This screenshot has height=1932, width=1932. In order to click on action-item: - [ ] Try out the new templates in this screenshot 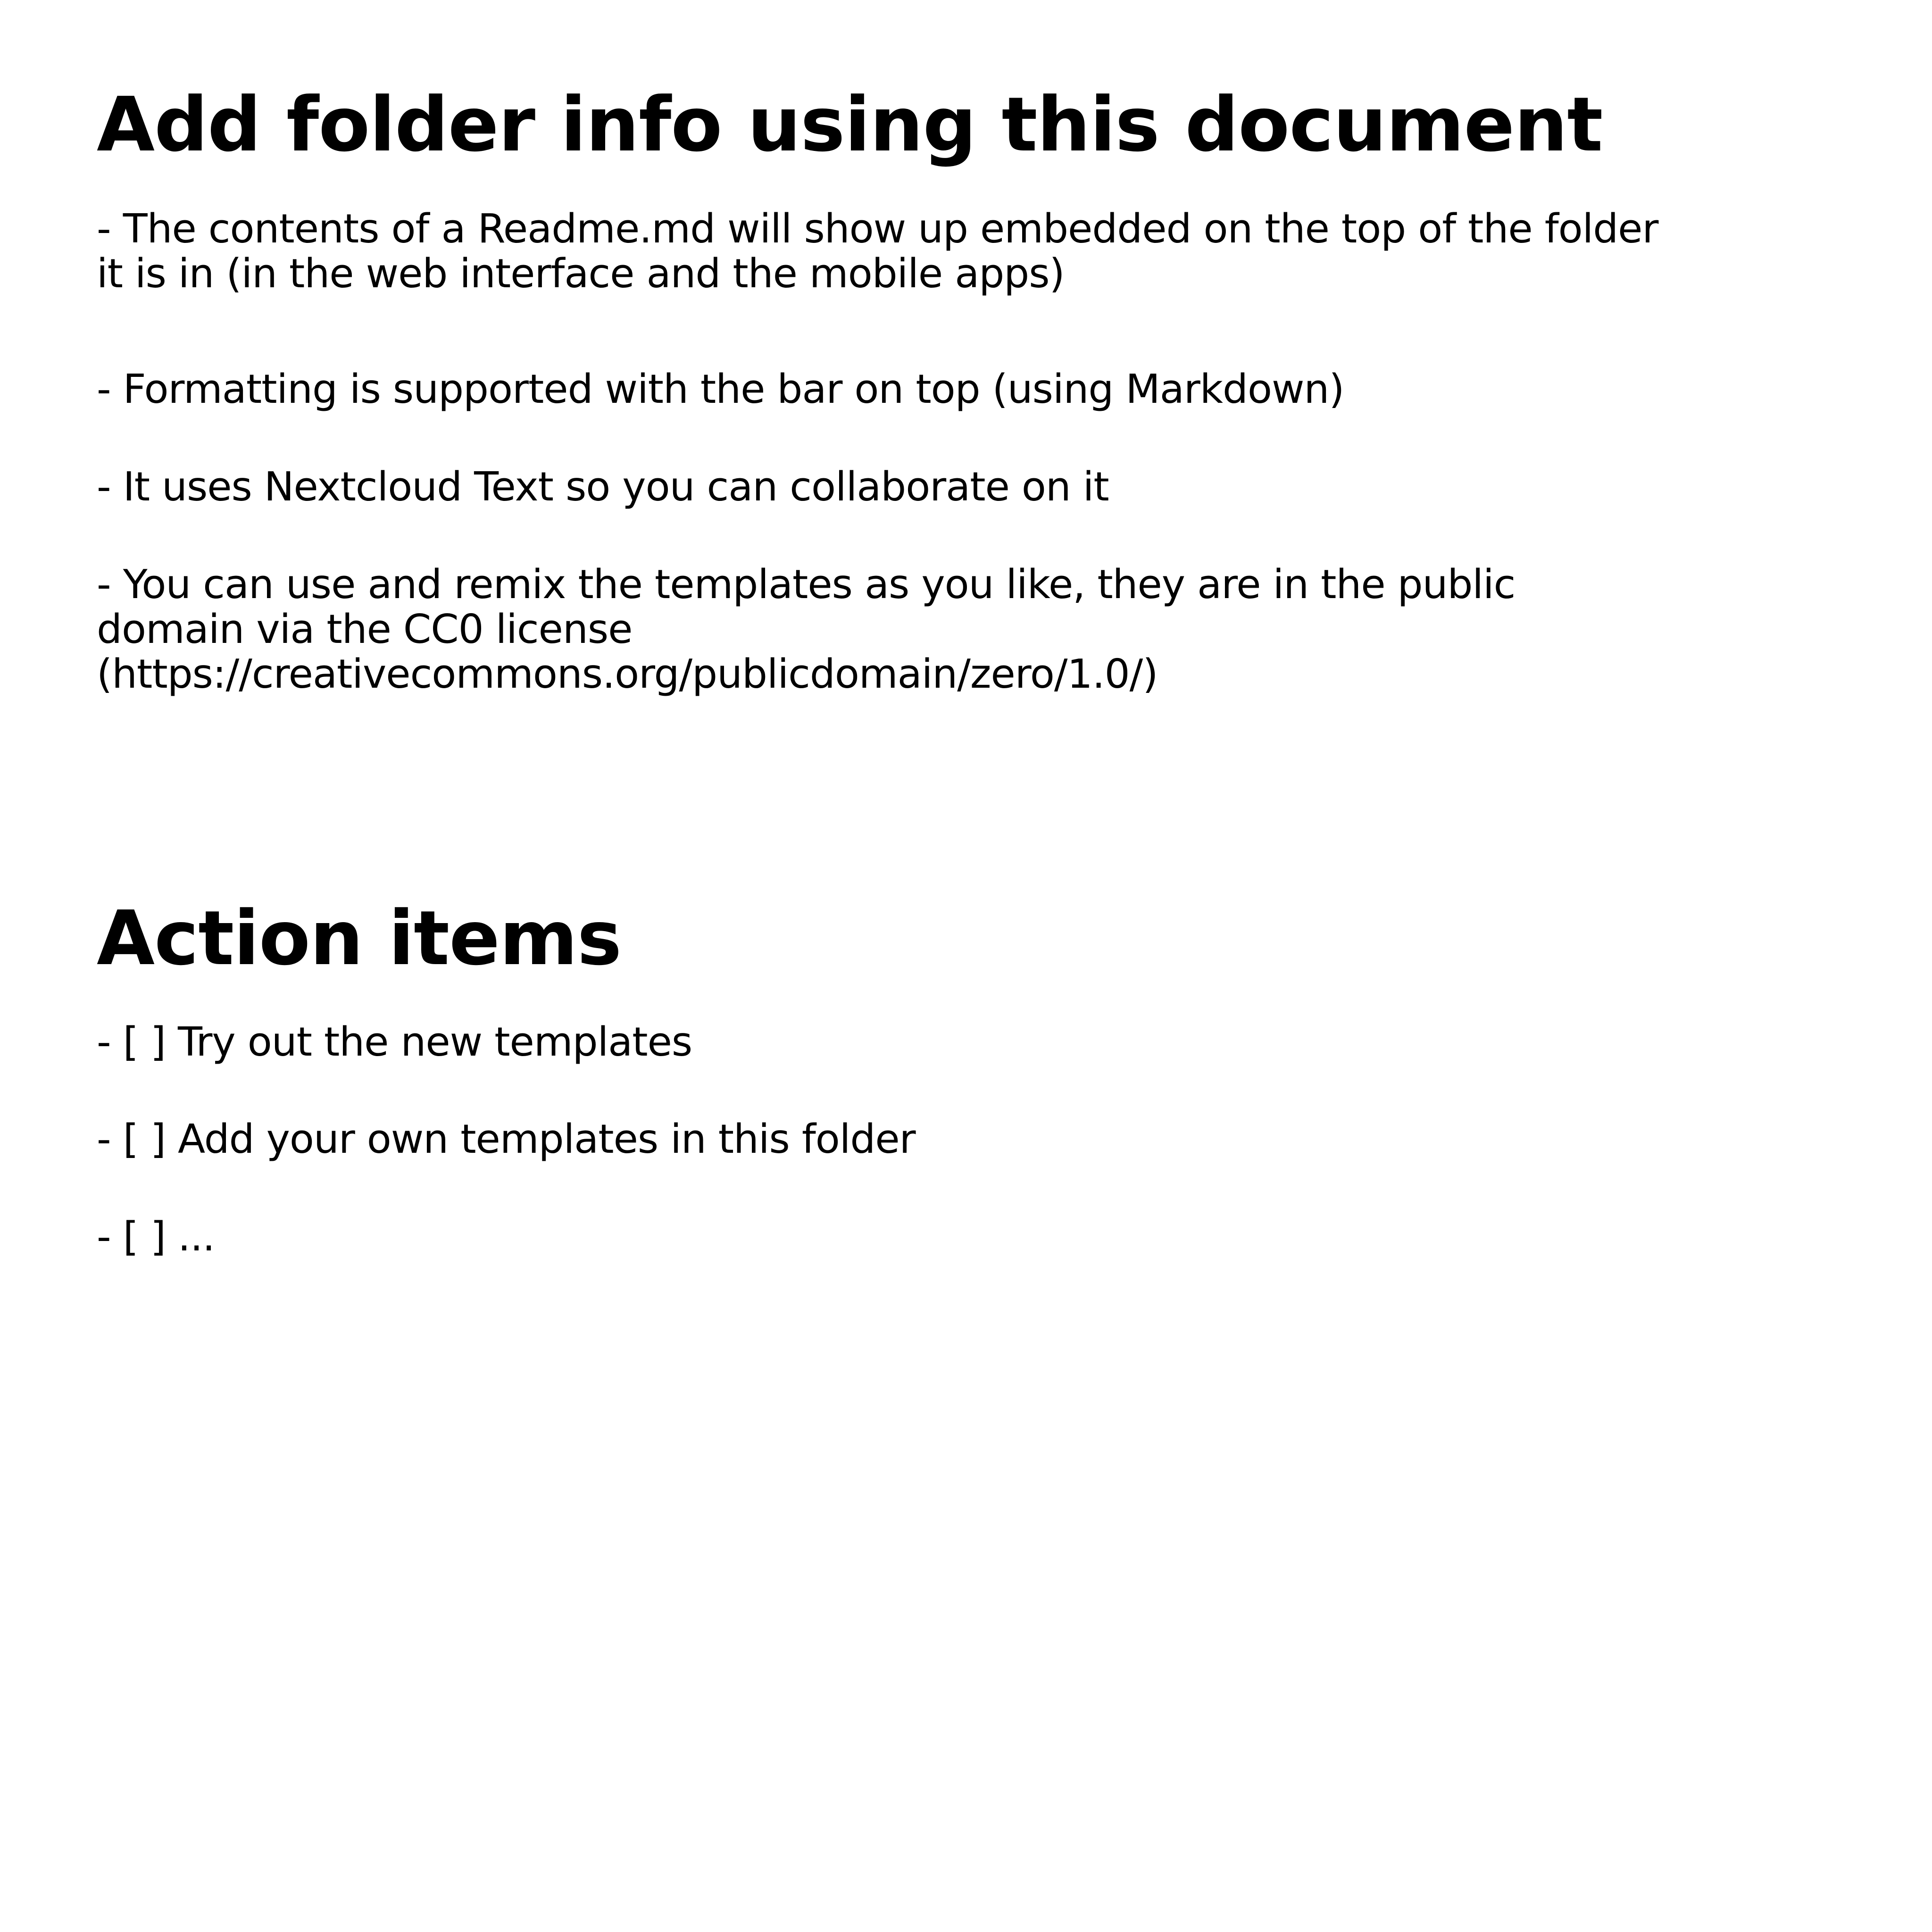, I will do `click(394, 1042)`.